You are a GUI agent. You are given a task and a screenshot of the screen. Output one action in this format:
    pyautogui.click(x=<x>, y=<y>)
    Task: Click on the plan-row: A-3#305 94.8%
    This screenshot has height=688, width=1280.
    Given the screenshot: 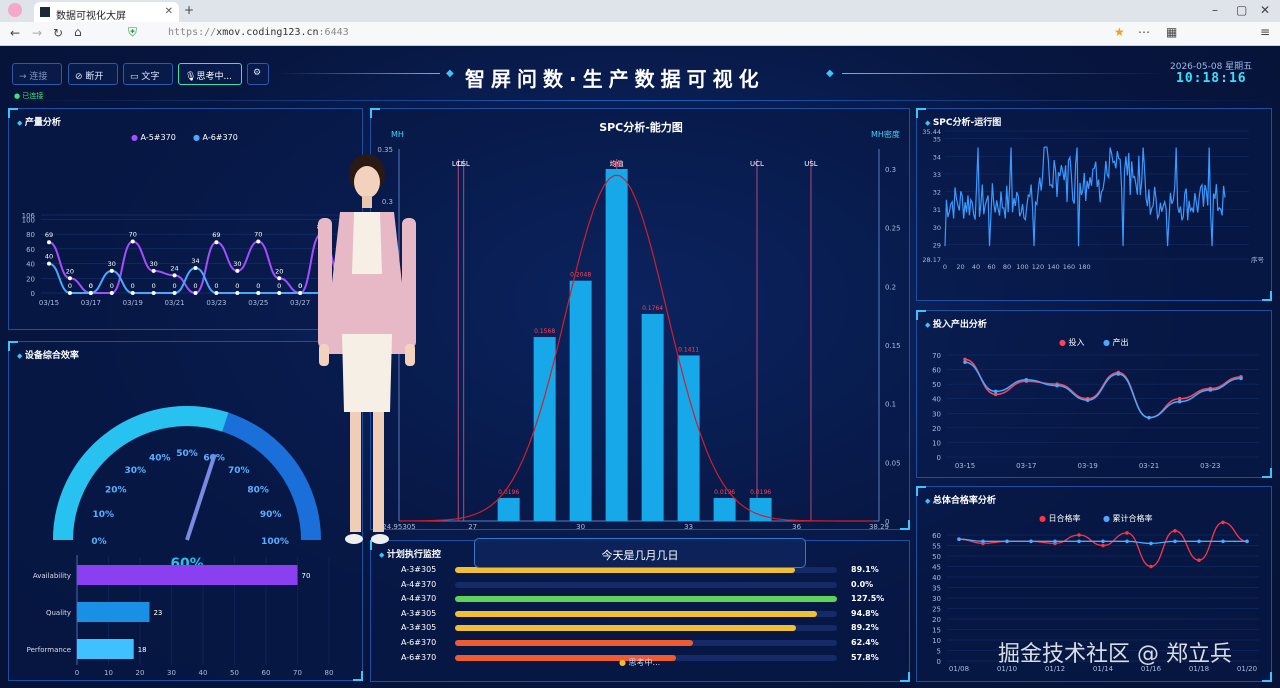 What is the action you would take?
    pyautogui.click(x=636, y=614)
    